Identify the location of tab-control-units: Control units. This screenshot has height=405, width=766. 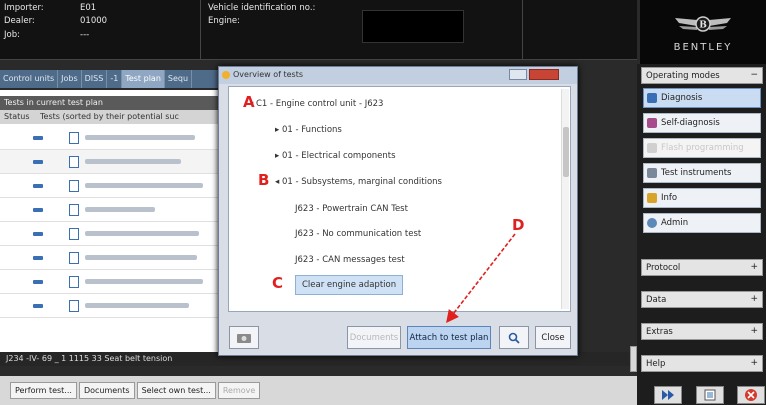
(29, 79).